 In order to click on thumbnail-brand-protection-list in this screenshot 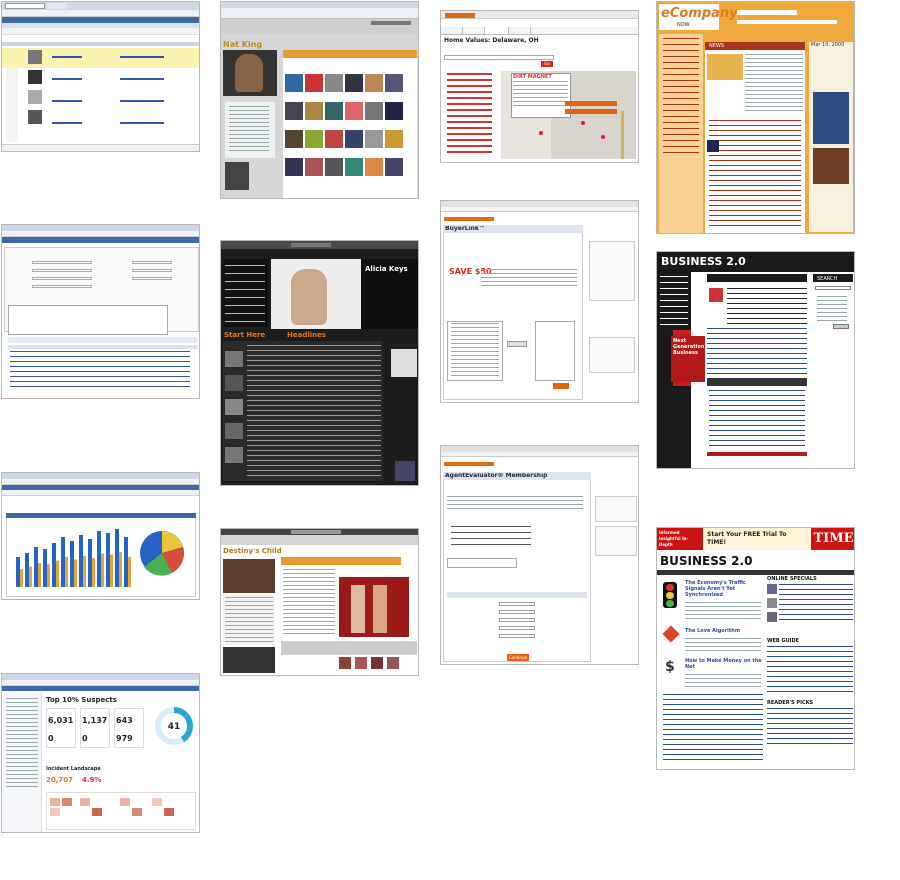, I will do `click(100, 76)`.